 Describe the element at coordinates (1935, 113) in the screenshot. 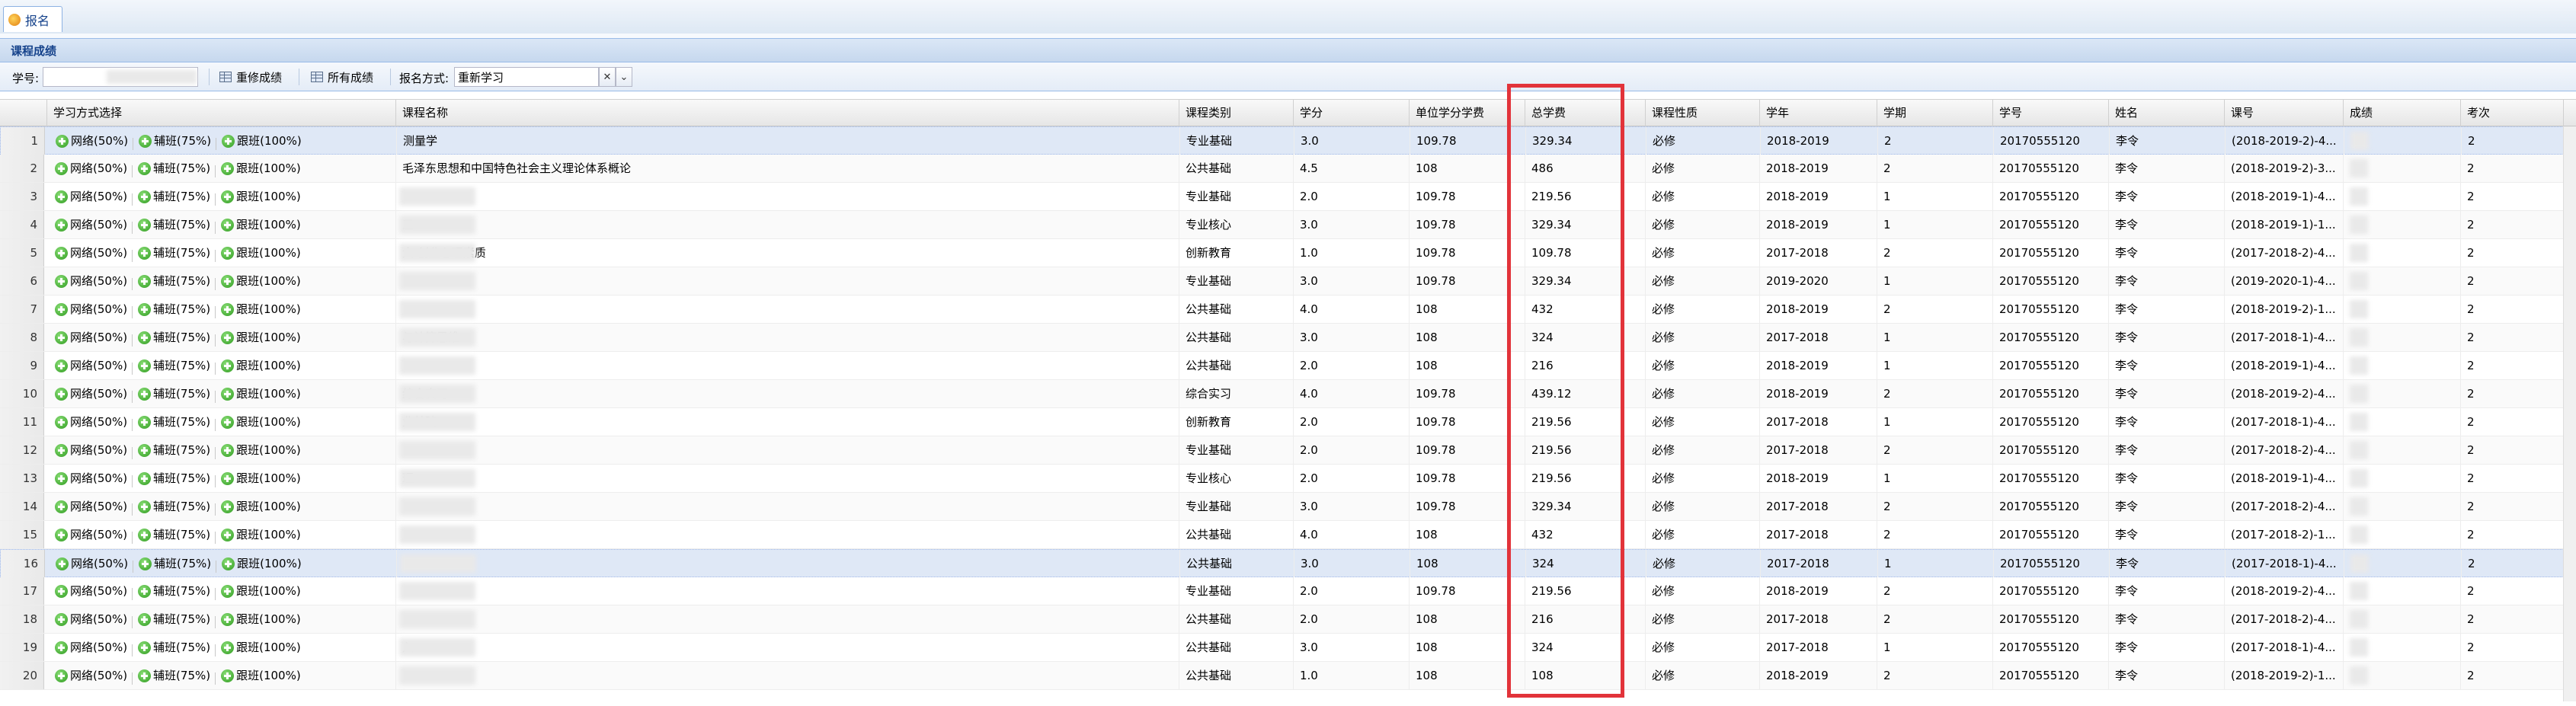

I see `header-term: 学期` at that location.